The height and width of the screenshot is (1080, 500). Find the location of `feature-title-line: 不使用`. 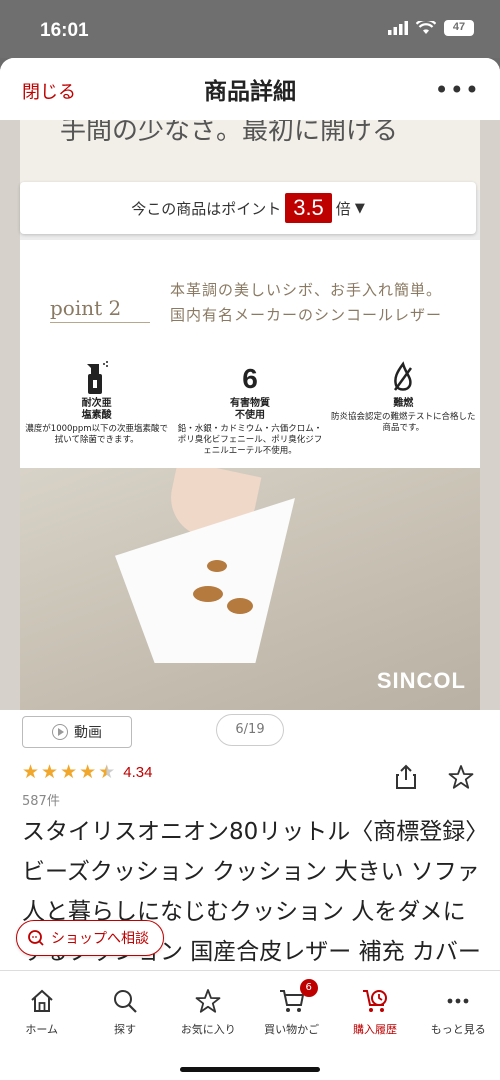

feature-title-line: 不使用 is located at coordinates (249, 415).